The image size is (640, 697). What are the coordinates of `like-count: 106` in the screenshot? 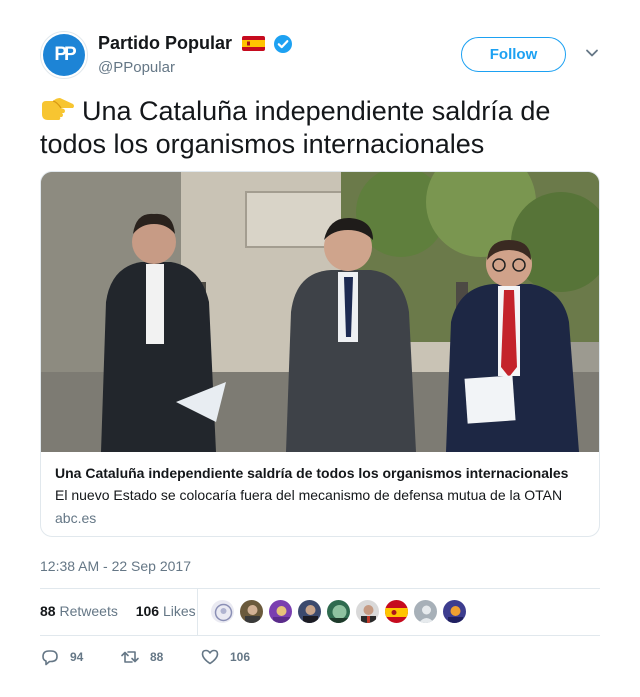 It's located at (240, 657).